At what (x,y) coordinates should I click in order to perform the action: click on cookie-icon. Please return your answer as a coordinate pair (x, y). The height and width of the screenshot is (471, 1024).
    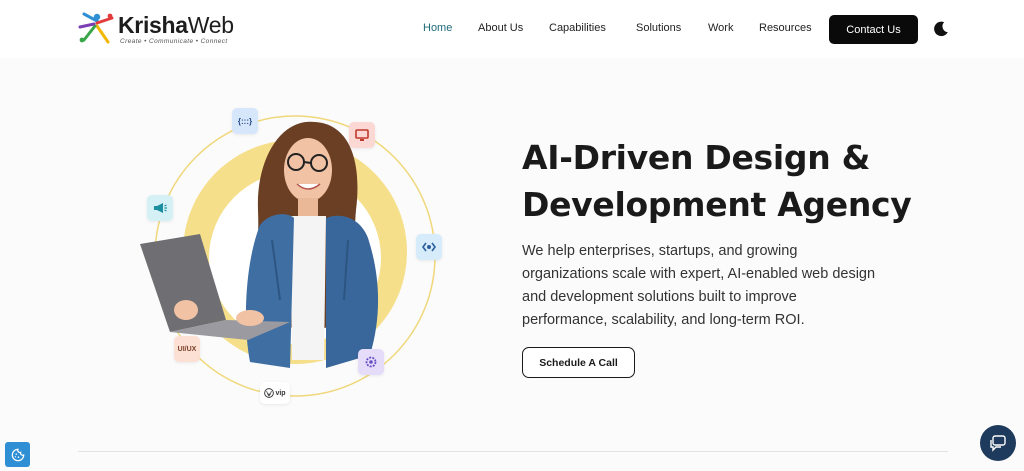
    Looking at the image, I should click on (17, 454).